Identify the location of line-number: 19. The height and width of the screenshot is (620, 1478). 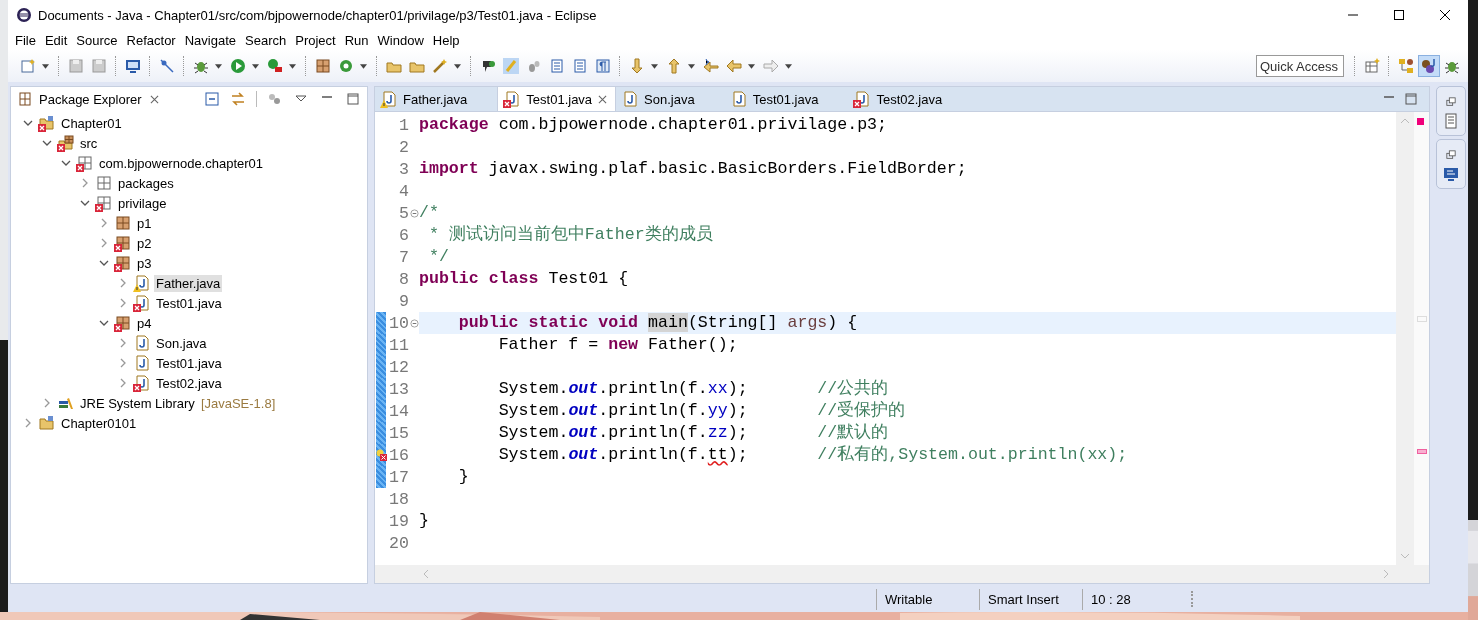
(399, 521).